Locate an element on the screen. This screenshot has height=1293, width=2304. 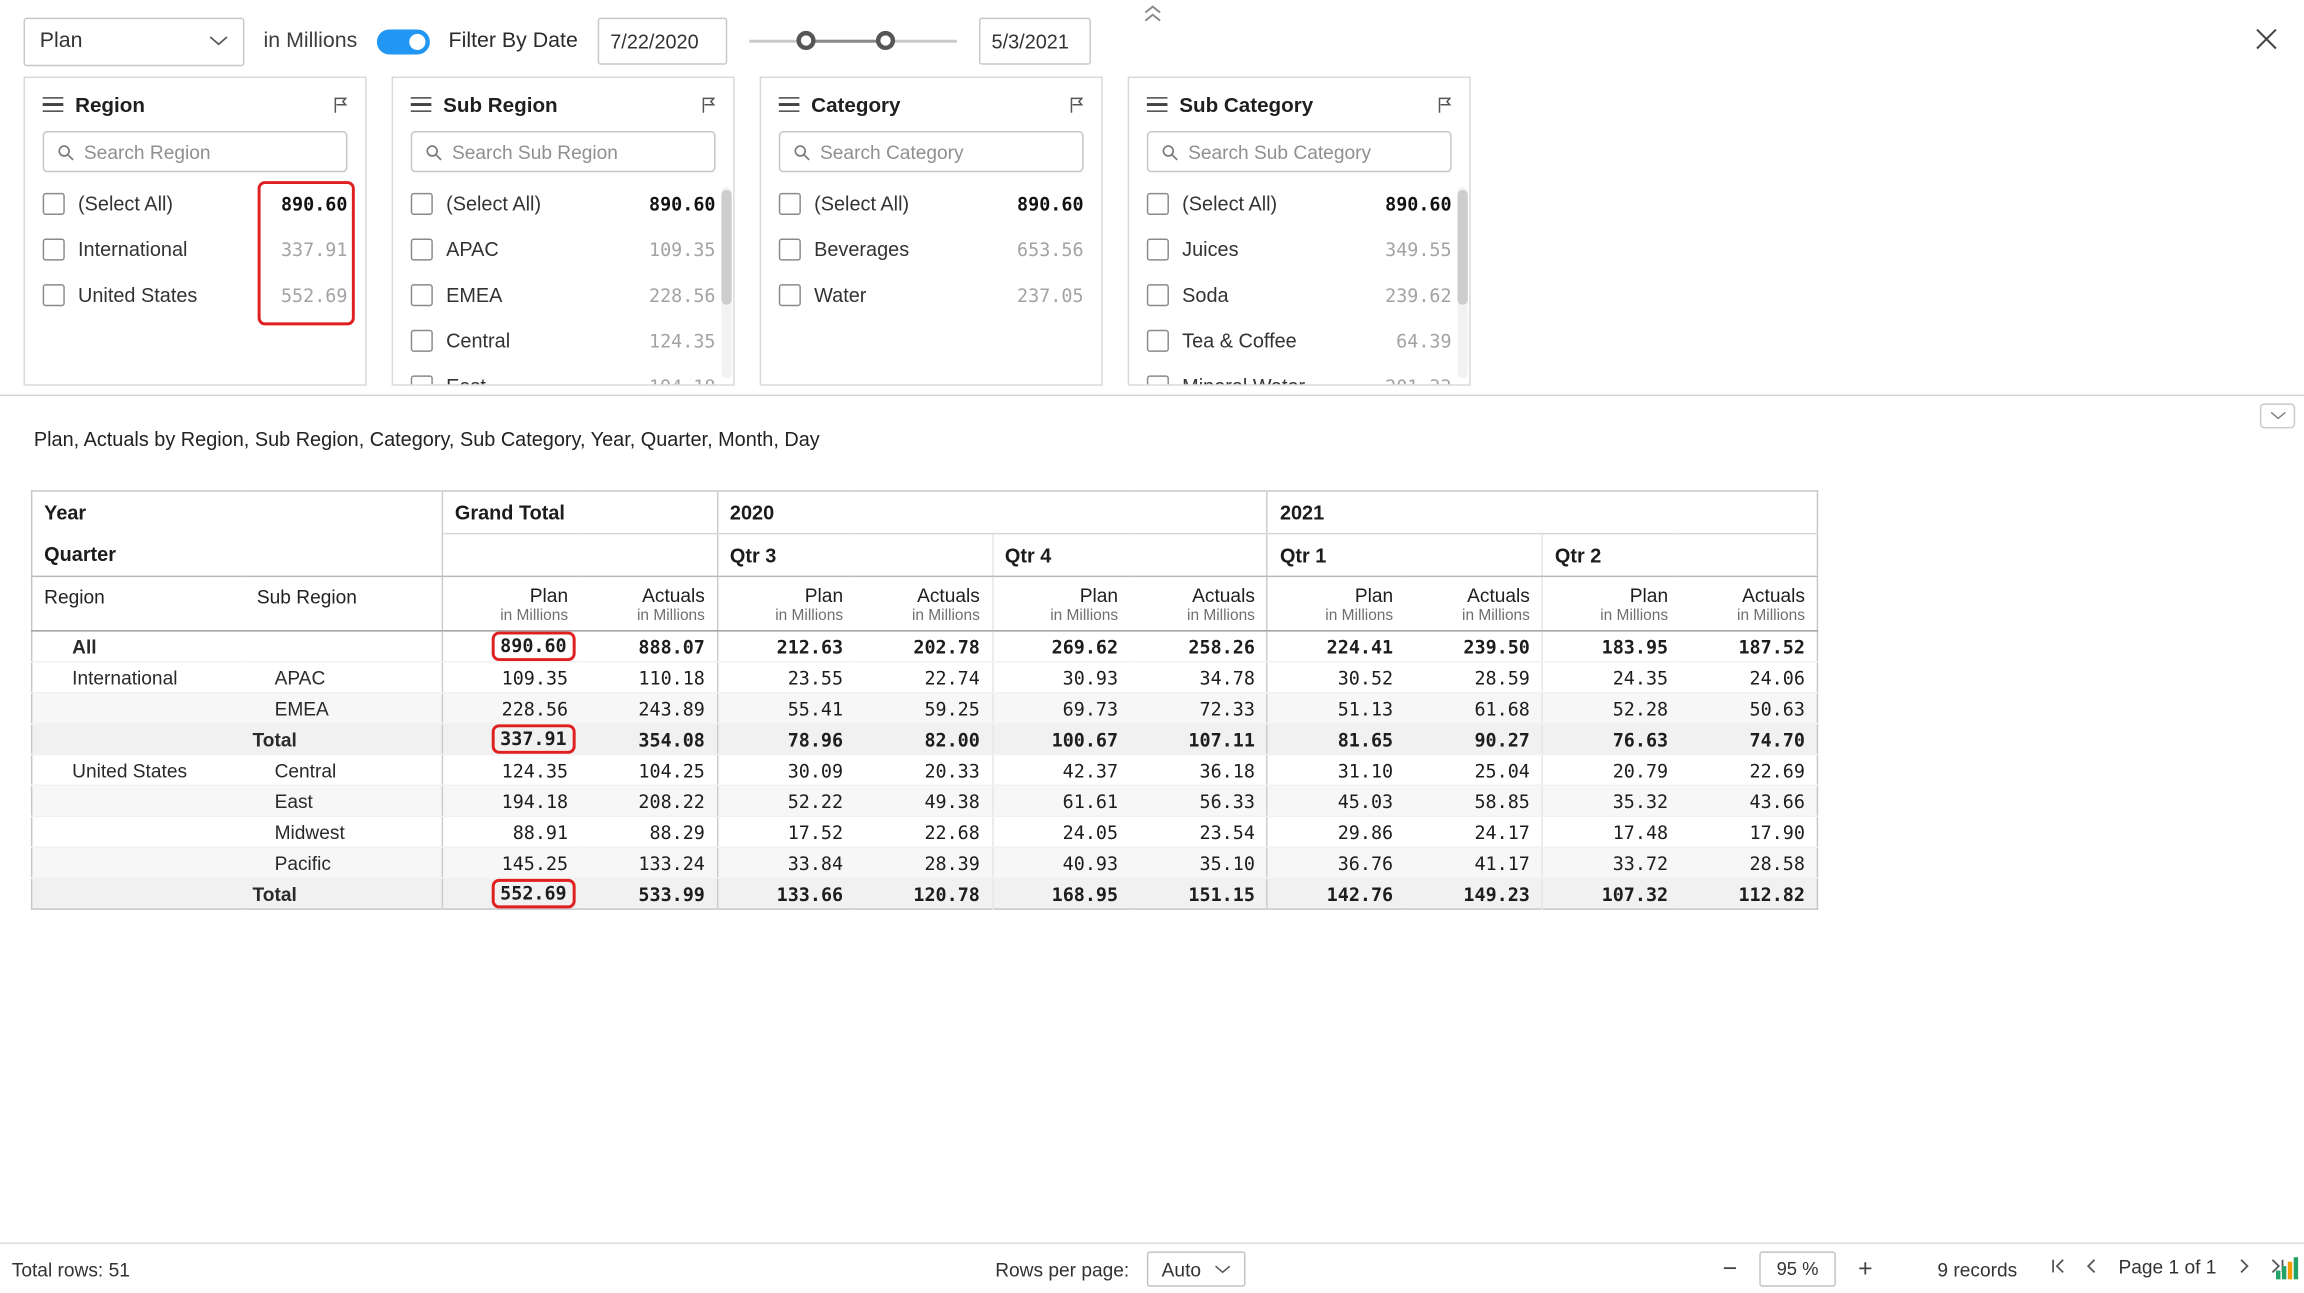
quarter-q3: Qtr 3 is located at coordinates (854, 555).